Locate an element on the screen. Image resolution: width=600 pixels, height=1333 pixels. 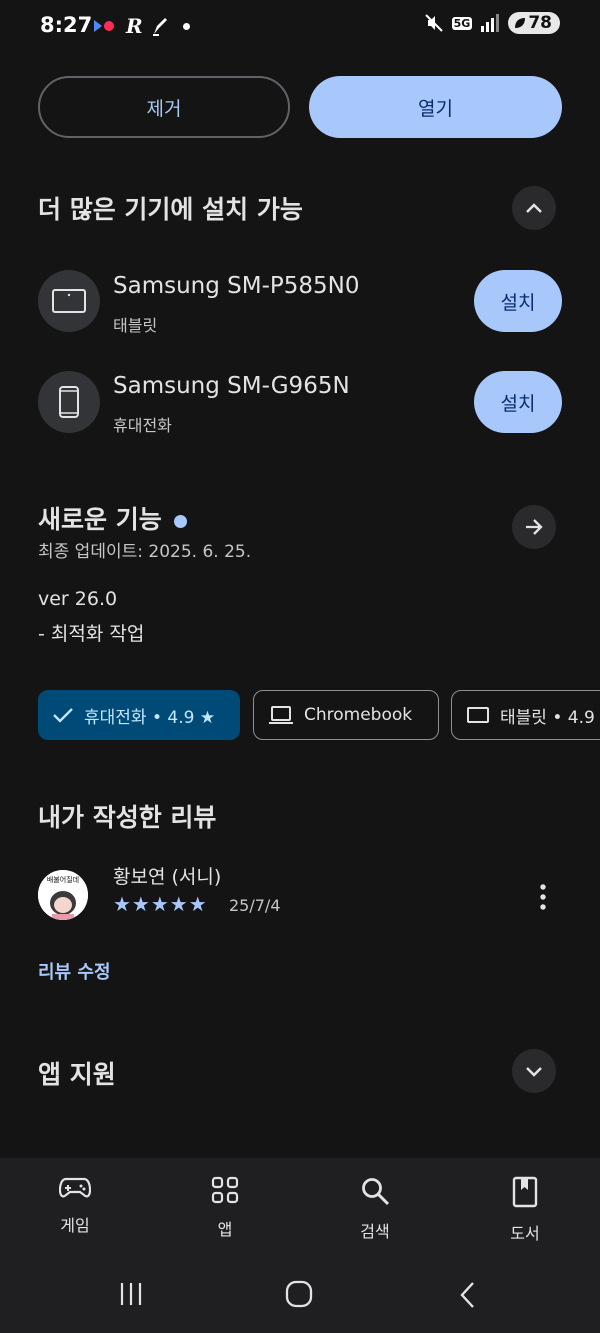
battery-indicator: 78 is located at coordinates (534, 23).